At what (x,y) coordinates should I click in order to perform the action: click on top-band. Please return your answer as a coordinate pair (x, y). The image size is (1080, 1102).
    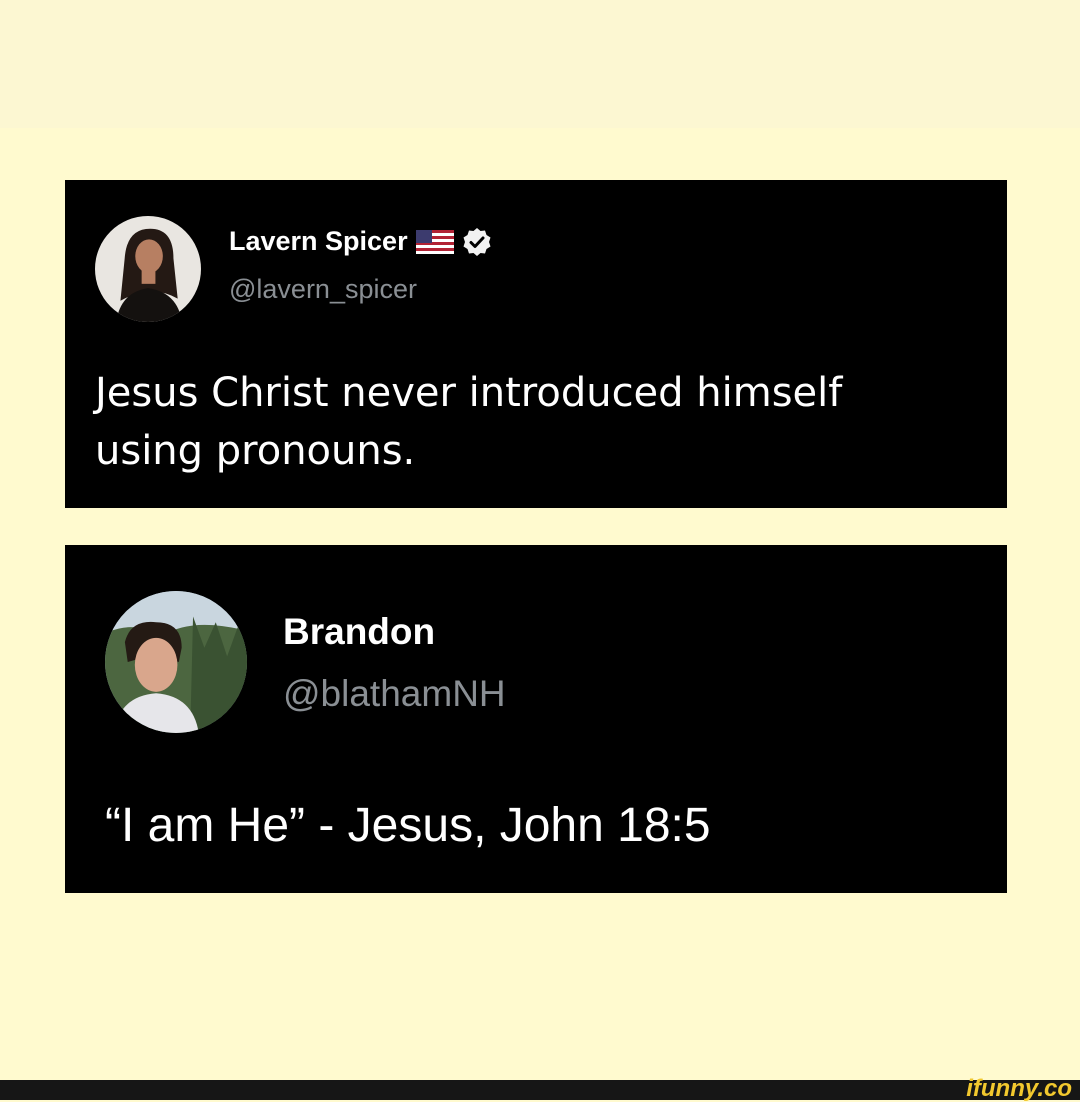
    Looking at the image, I should click on (540, 64).